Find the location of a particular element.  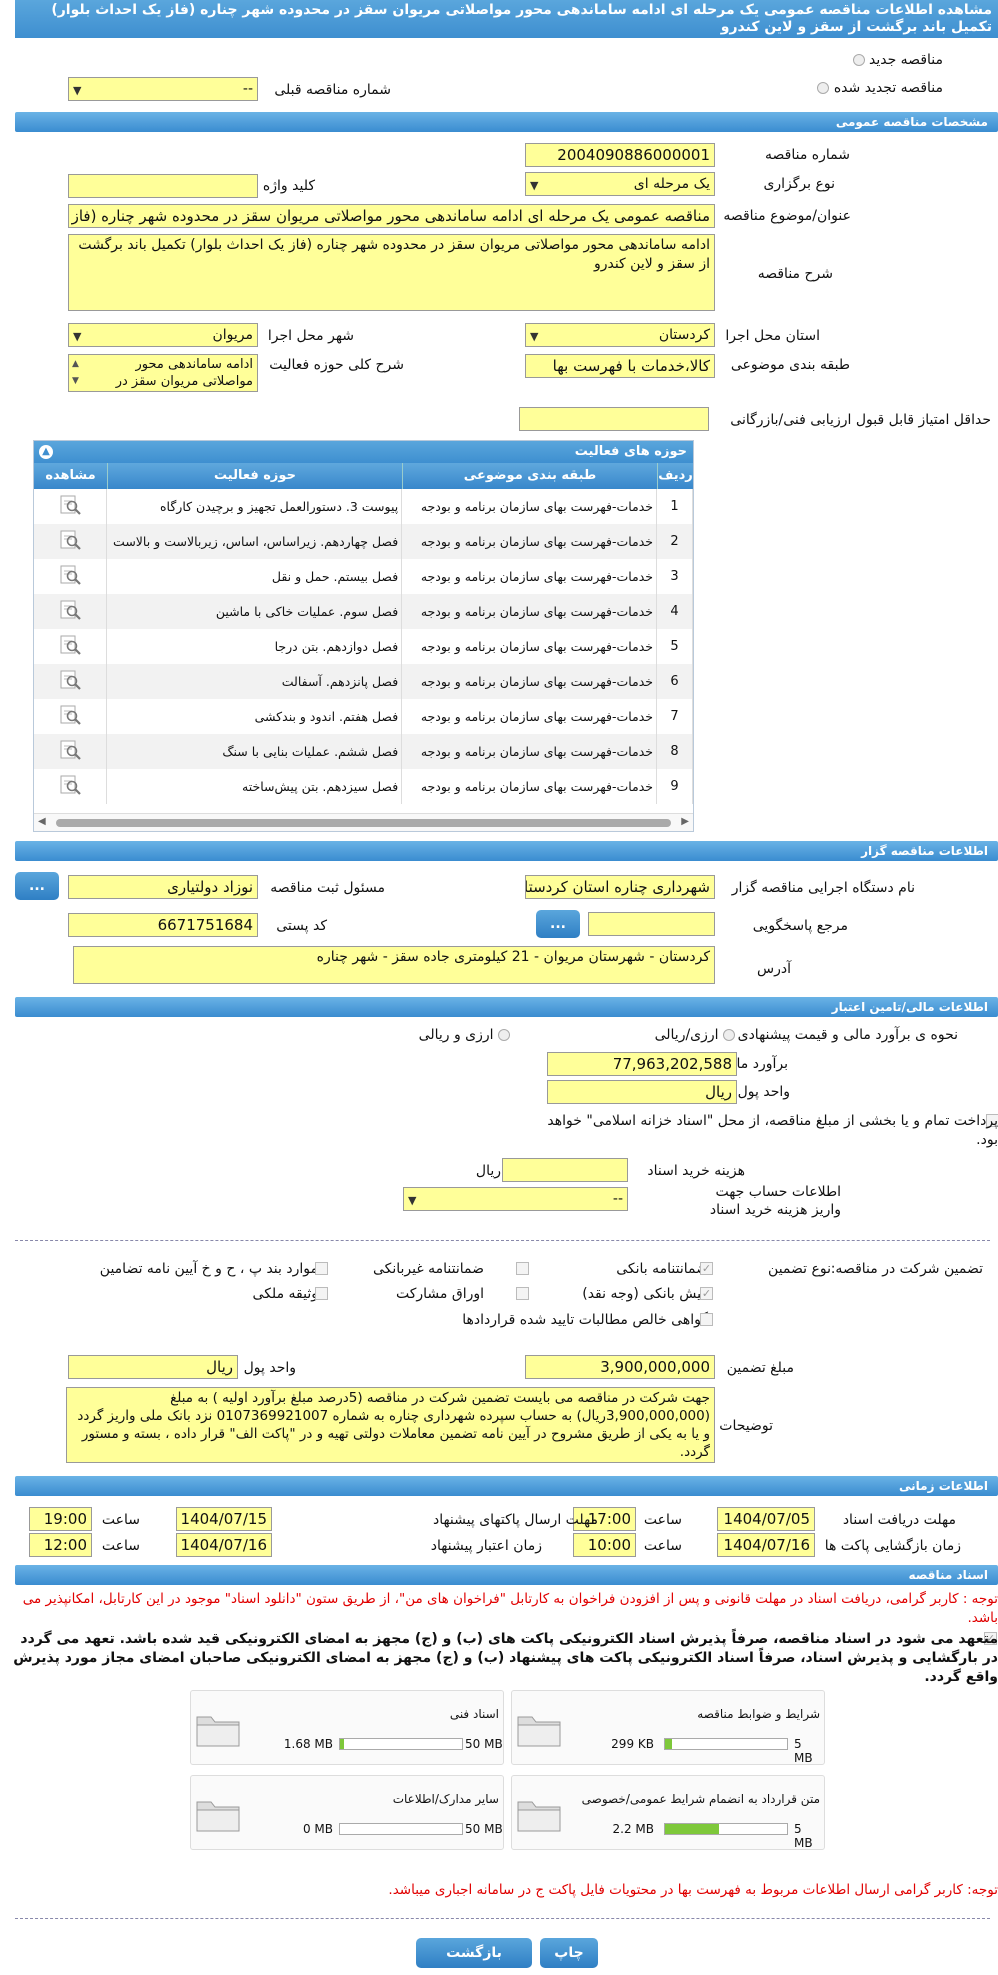

guarantee-opt-claims: گواهی خالص مطالبات تایید شده قراردادها is located at coordinates (585, 1320).